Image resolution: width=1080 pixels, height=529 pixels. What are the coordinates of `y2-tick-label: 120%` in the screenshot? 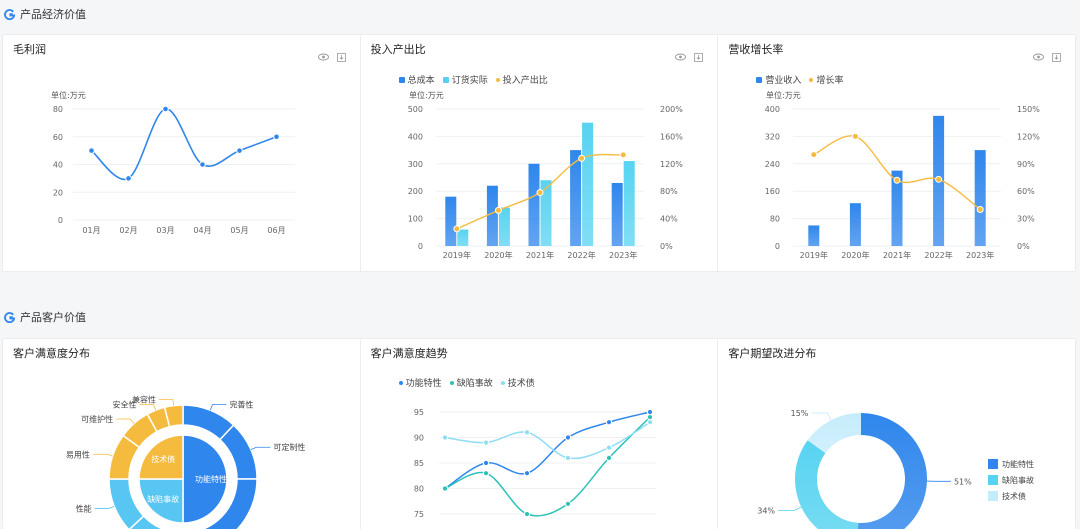 It's located at (671, 164).